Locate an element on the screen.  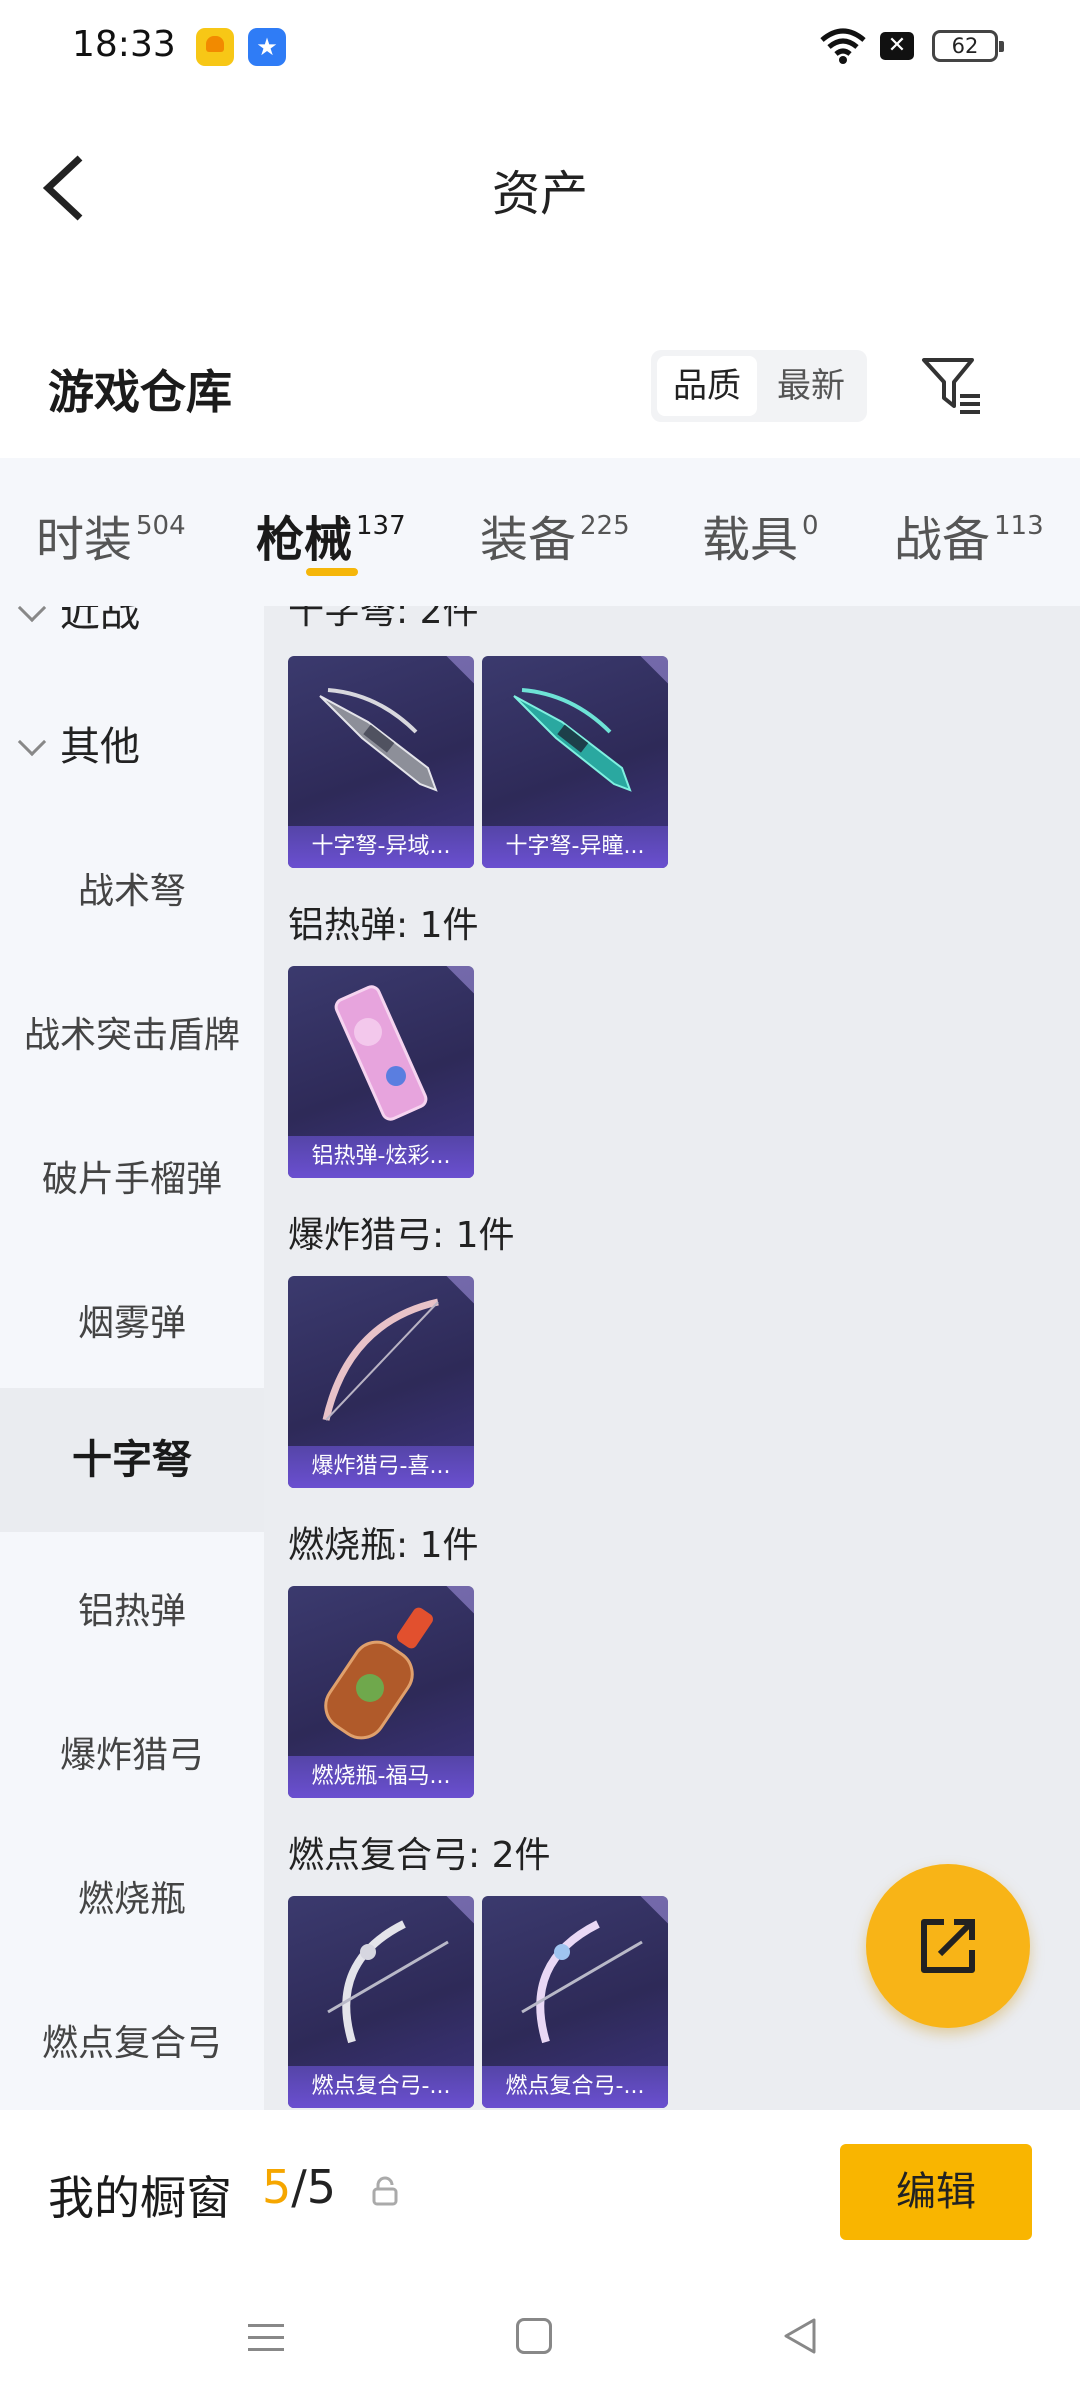
share-export-icon is located at coordinates (948, 1946).